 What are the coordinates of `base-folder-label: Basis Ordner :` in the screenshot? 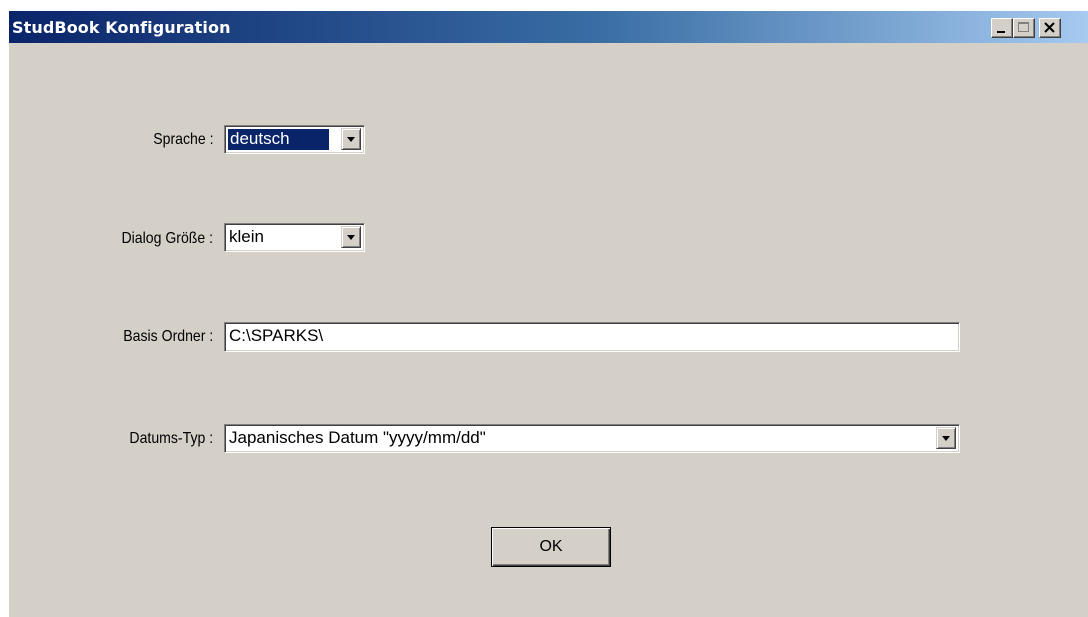 It's located at (168, 336).